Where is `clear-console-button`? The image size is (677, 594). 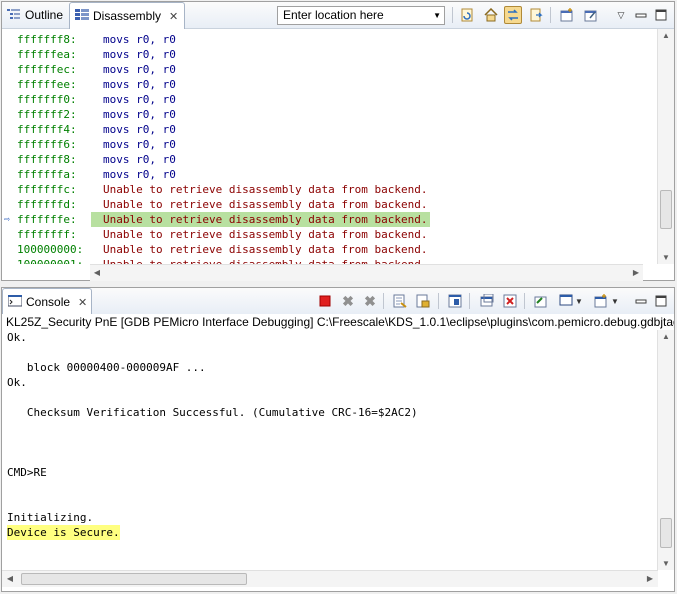
clear-console-button is located at coordinates (400, 301).